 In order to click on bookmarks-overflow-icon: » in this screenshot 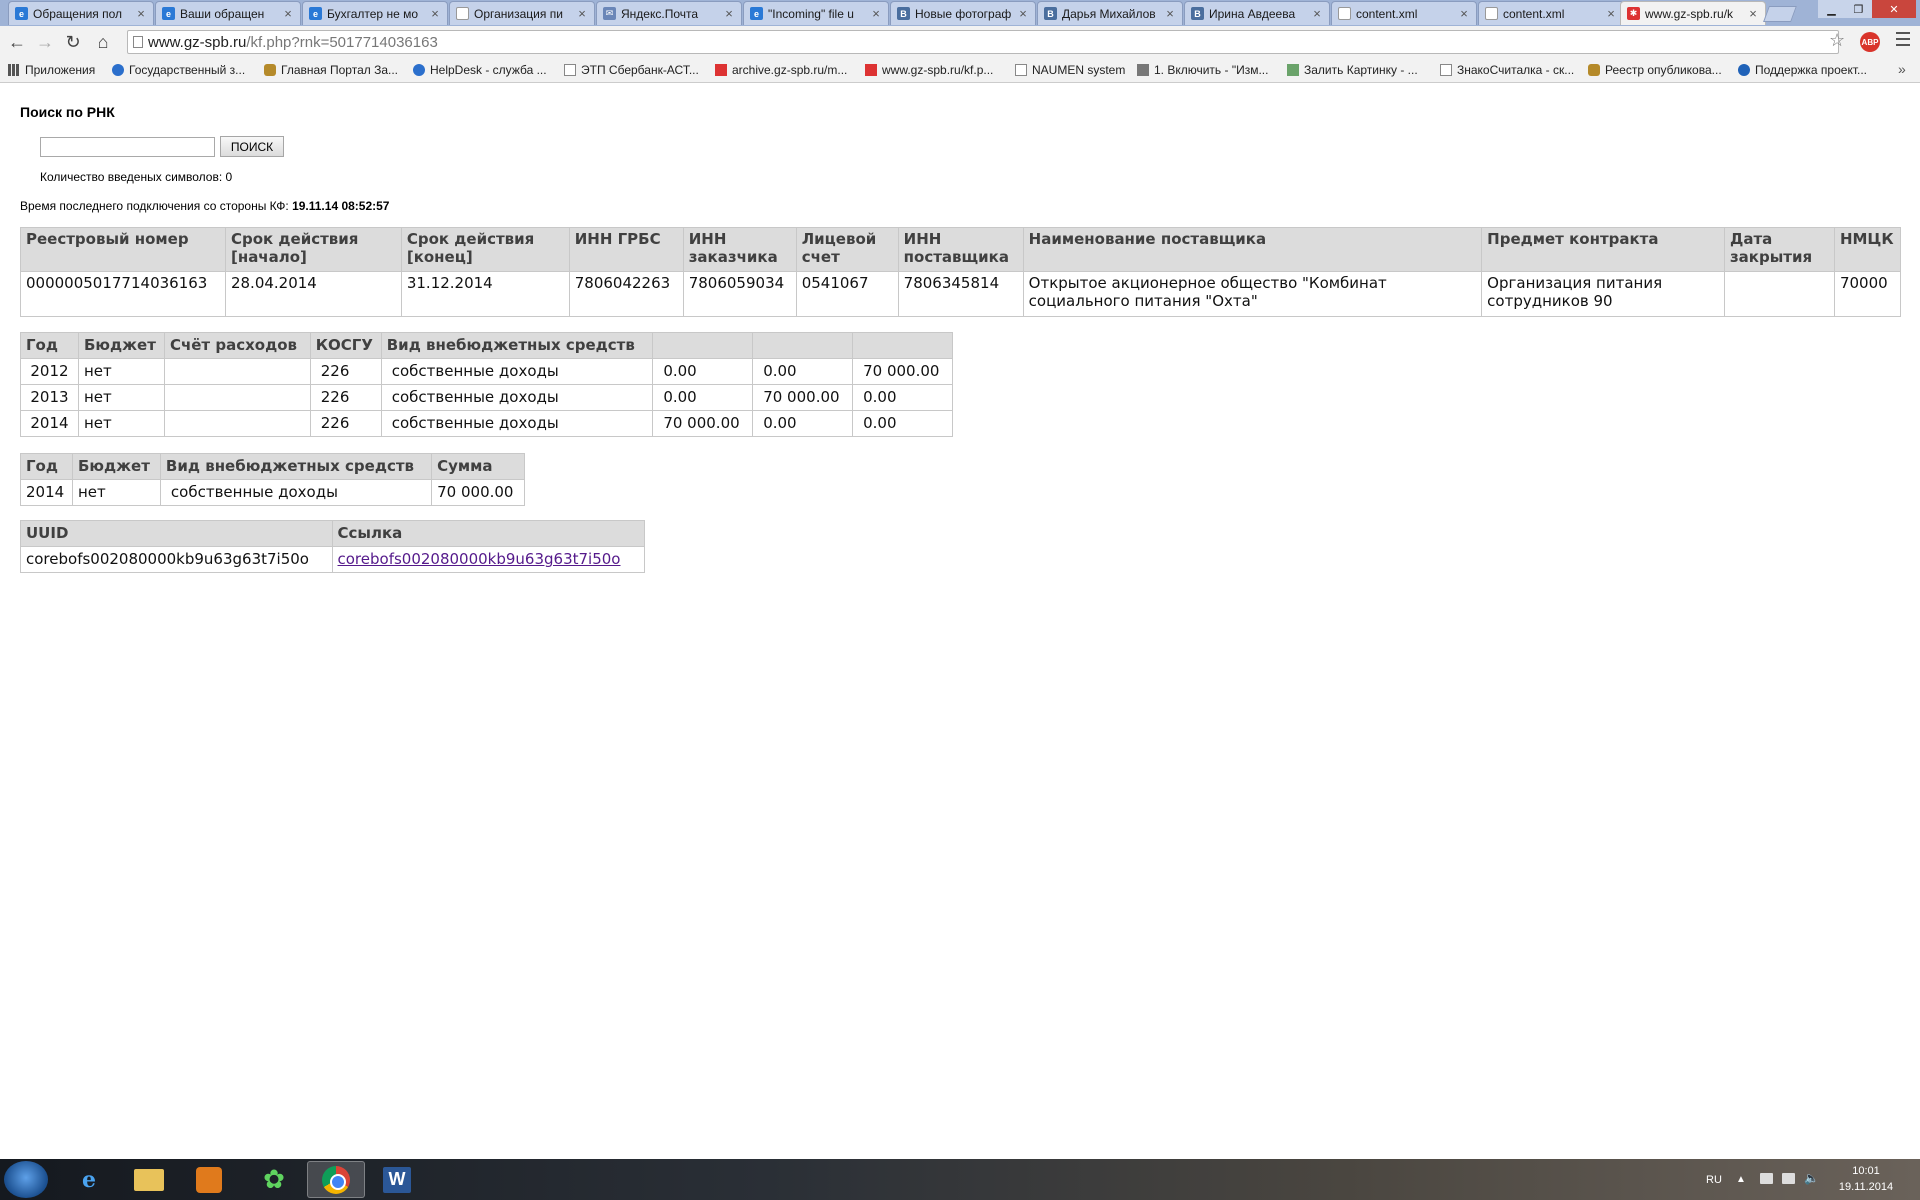, I will do `click(1902, 69)`.